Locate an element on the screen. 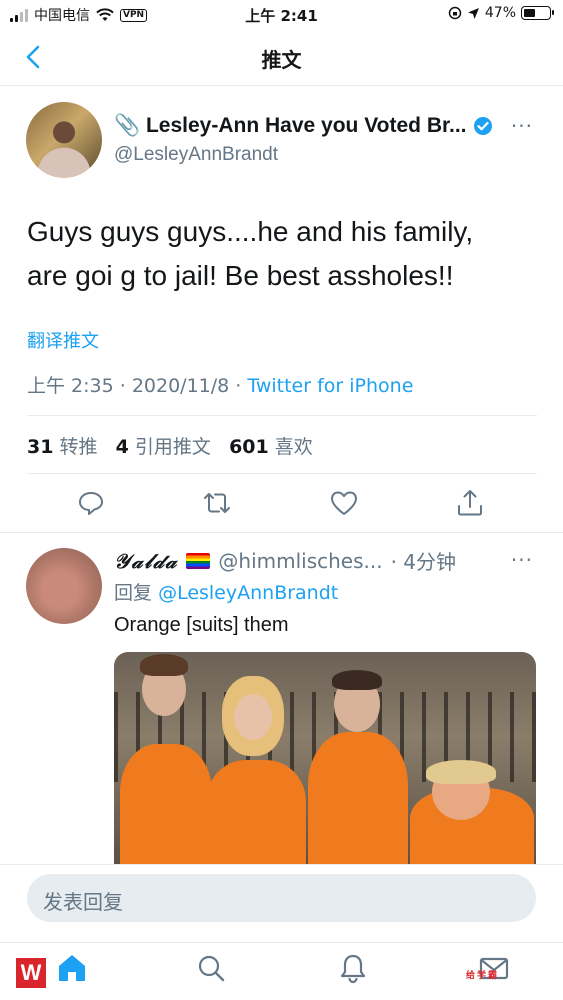  tweet-stats: 31 转推 4 引用推文 601 喜欢 is located at coordinates (170, 445).